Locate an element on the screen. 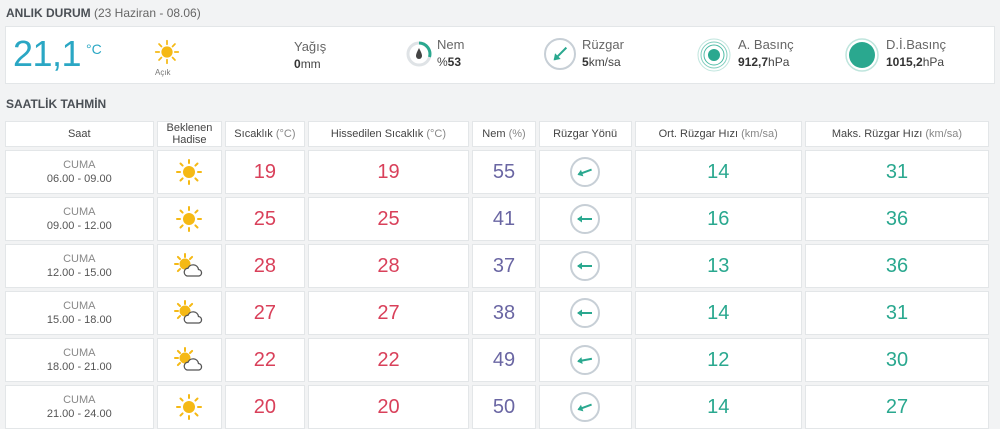 This screenshot has width=1000, height=429. header-humidity-unit: (%) is located at coordinates (517, 134).